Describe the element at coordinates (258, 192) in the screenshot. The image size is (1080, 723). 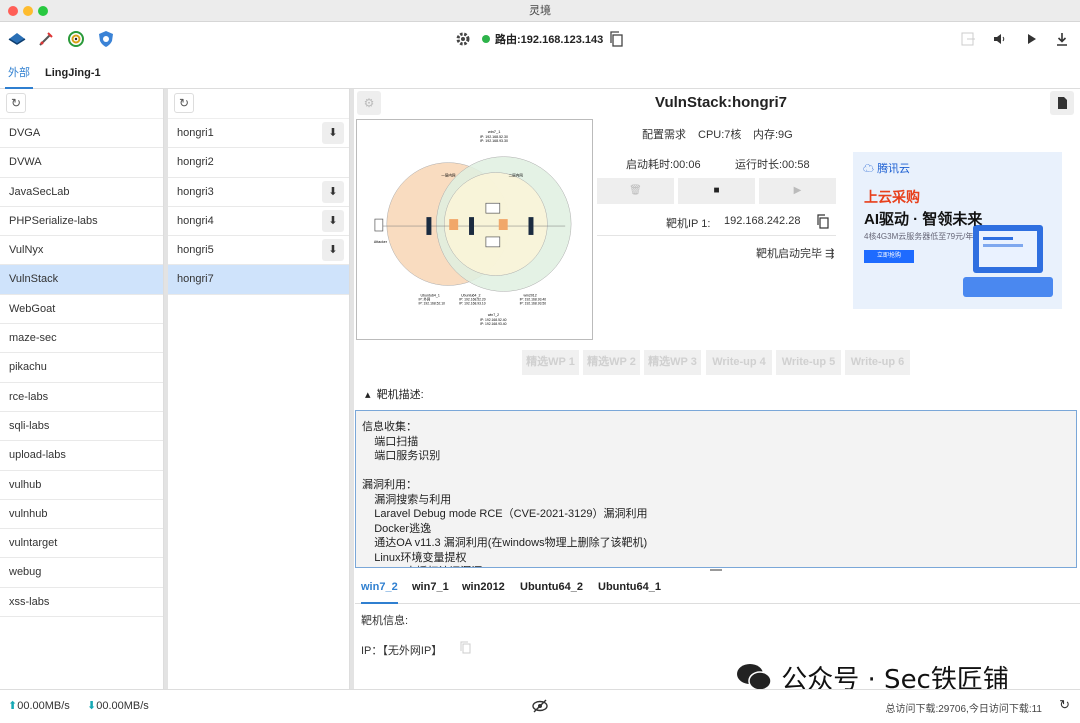
I see `target-item: hongri3 ⬇` at that location.